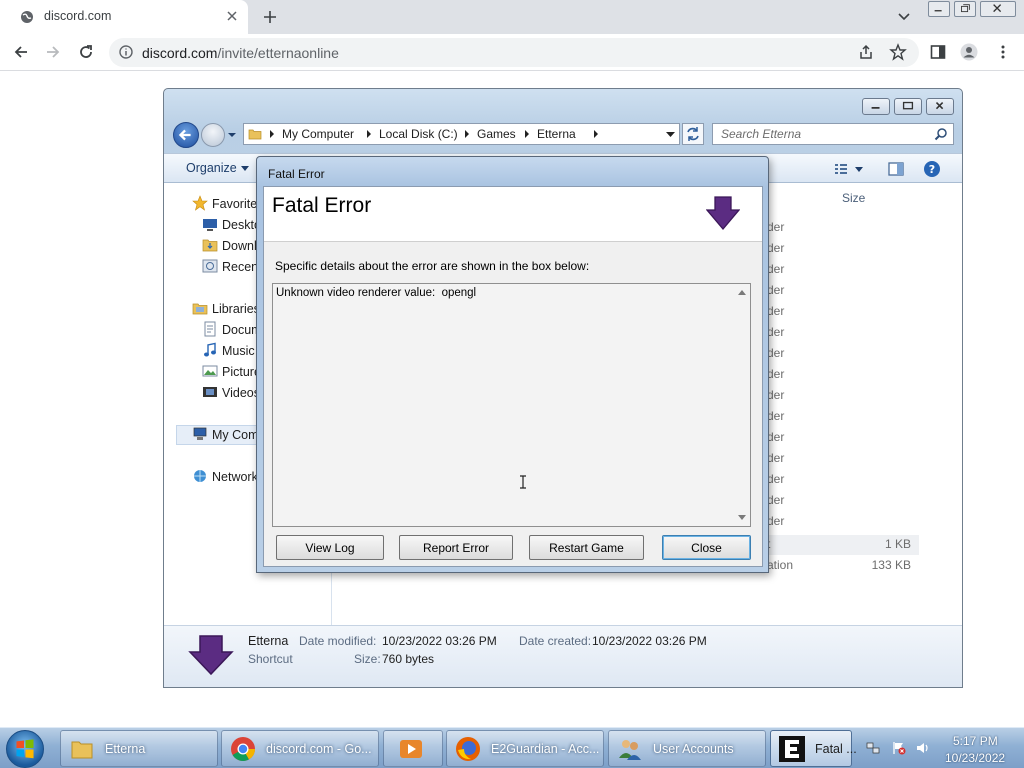 This screenshot has width=1024, height=768. I want to click on explorer-maximize-button, so click(908, 106).